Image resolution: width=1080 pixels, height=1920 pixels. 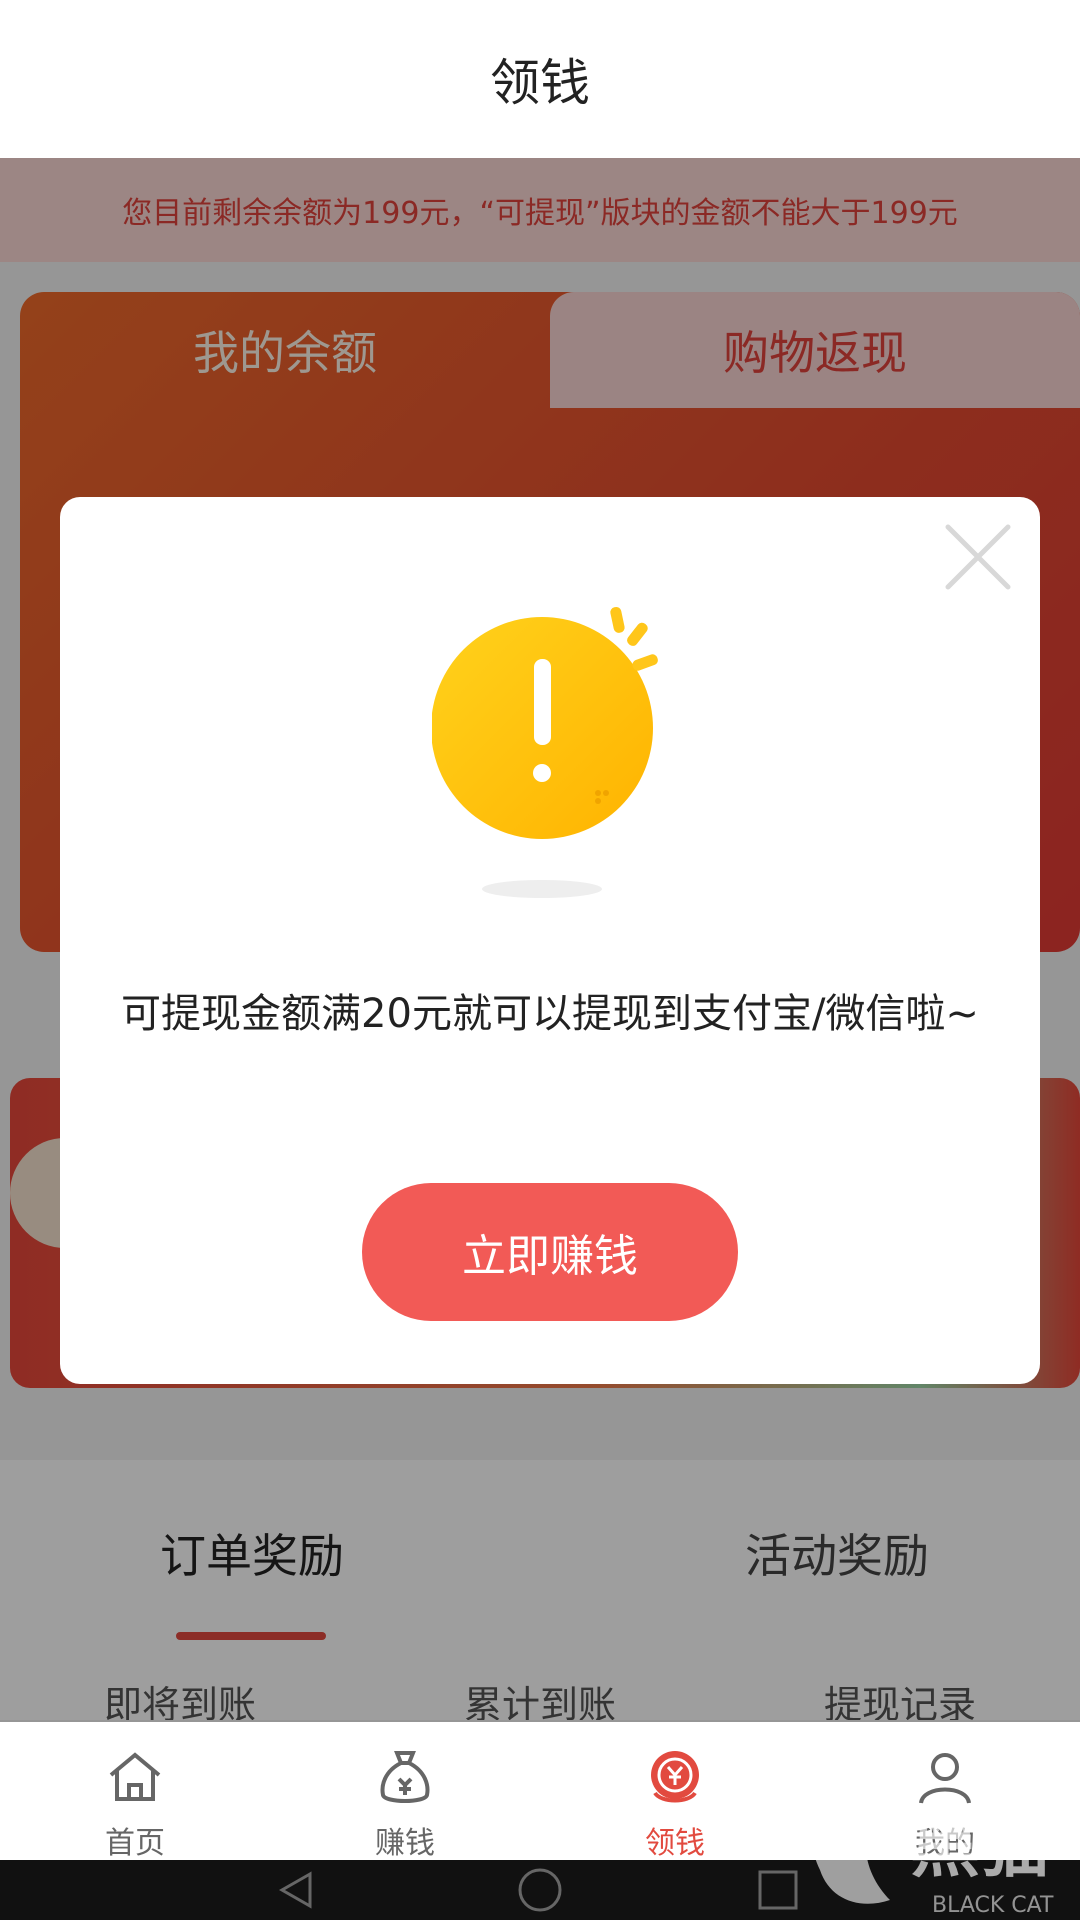 I want to click on nav-item-home: 首页, so click(x=135, y=1802).